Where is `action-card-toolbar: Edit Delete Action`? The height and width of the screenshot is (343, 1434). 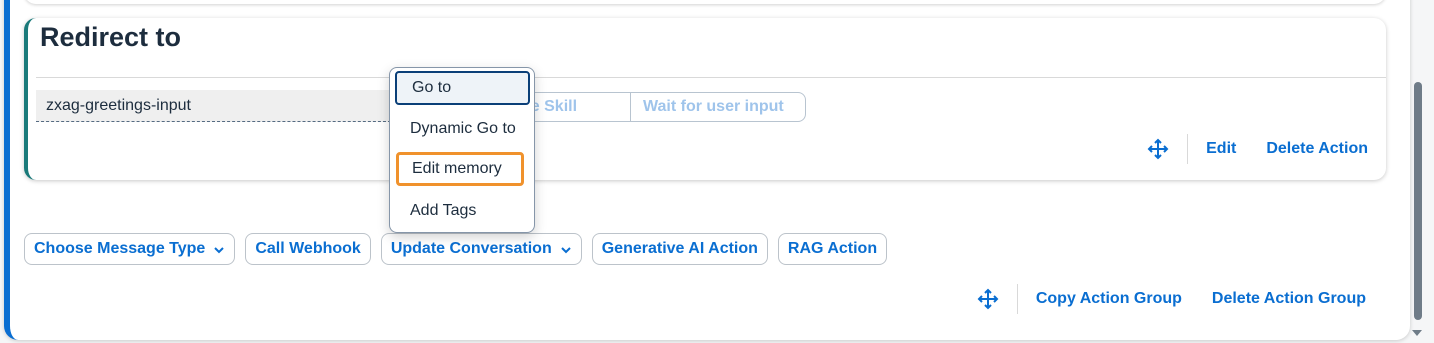 action-card-toolbar: Edit Delete Action is located at coordinates (1257, 149).